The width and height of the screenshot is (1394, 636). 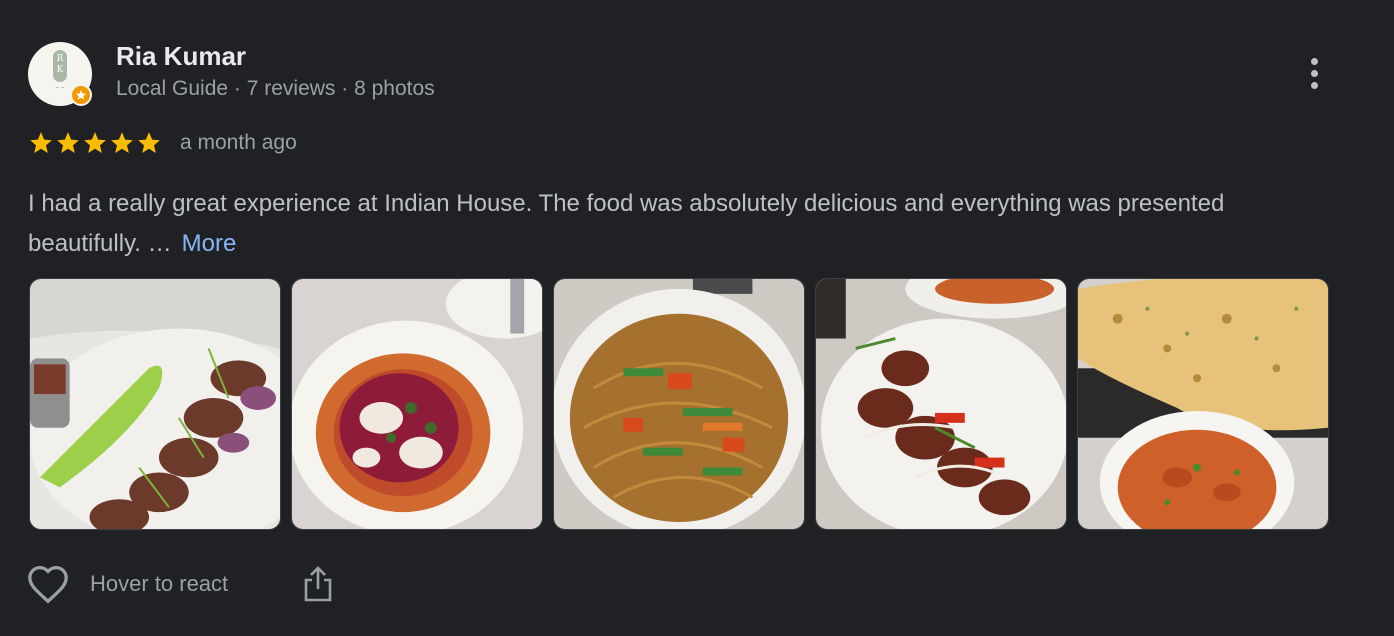 What do you see at coordinates (1314, 73) in the screenshot?
I see `more-vertical-icon` at bounding box center [1314, 73].